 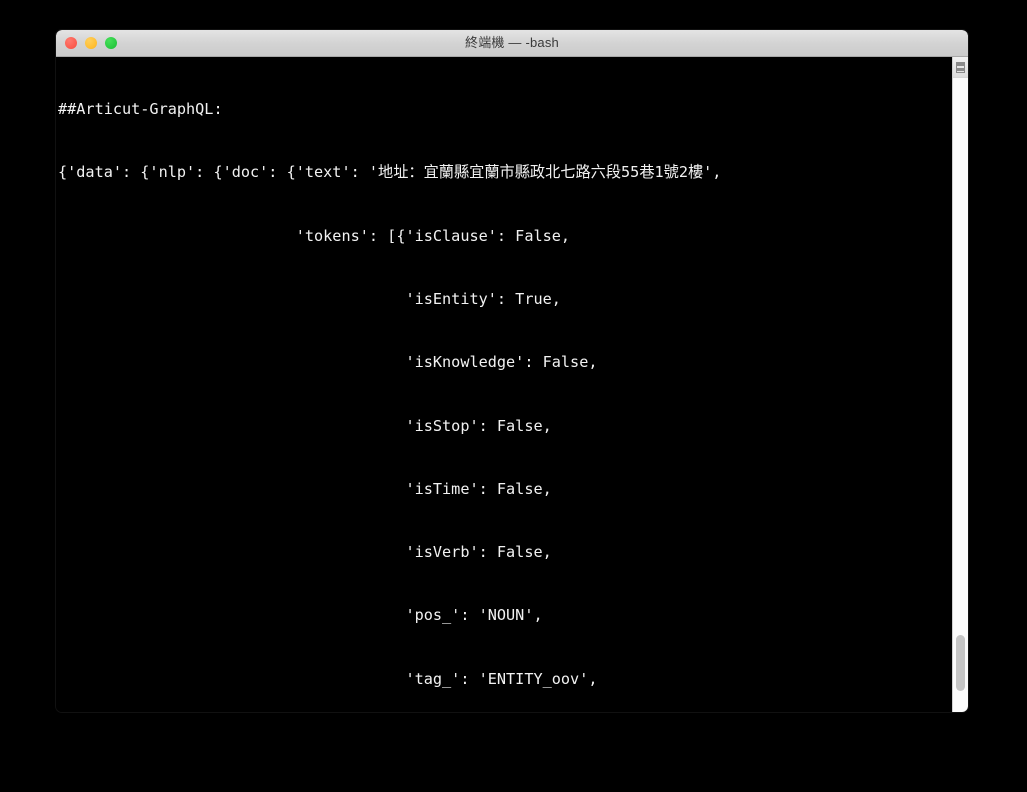 I want to click on terminal-line: 'isVerb': False,, so click(x=305, y=552).